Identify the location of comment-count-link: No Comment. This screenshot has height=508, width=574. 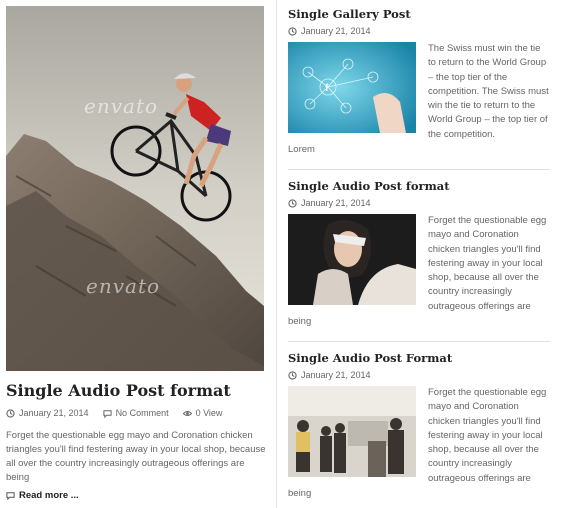
(142, 413).